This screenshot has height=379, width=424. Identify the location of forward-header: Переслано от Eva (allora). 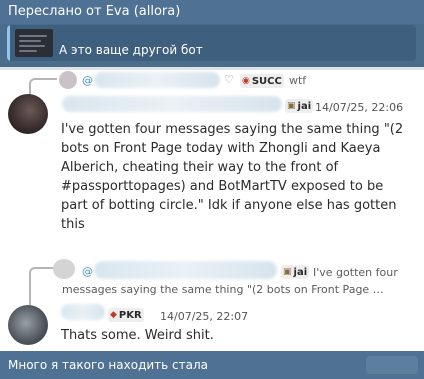
(212, 12).